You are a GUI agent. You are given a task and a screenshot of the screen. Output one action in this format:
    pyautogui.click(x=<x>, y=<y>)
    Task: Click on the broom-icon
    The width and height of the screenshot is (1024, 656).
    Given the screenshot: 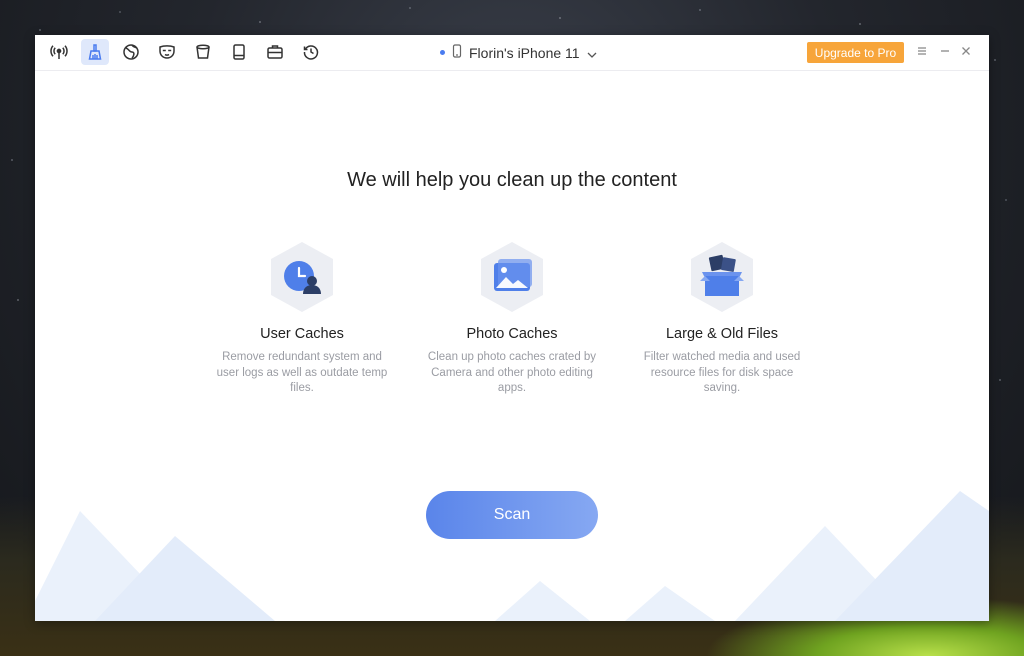 What is the action you would take?
    pyautogui.click(x=95, y=52)
    